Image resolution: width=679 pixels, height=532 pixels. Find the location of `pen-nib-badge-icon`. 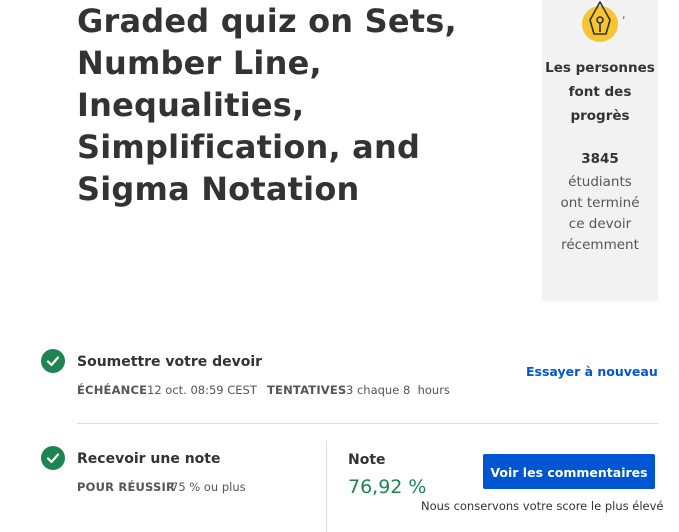

pen-nib-badge-icon is located at coordinates (600, 21).